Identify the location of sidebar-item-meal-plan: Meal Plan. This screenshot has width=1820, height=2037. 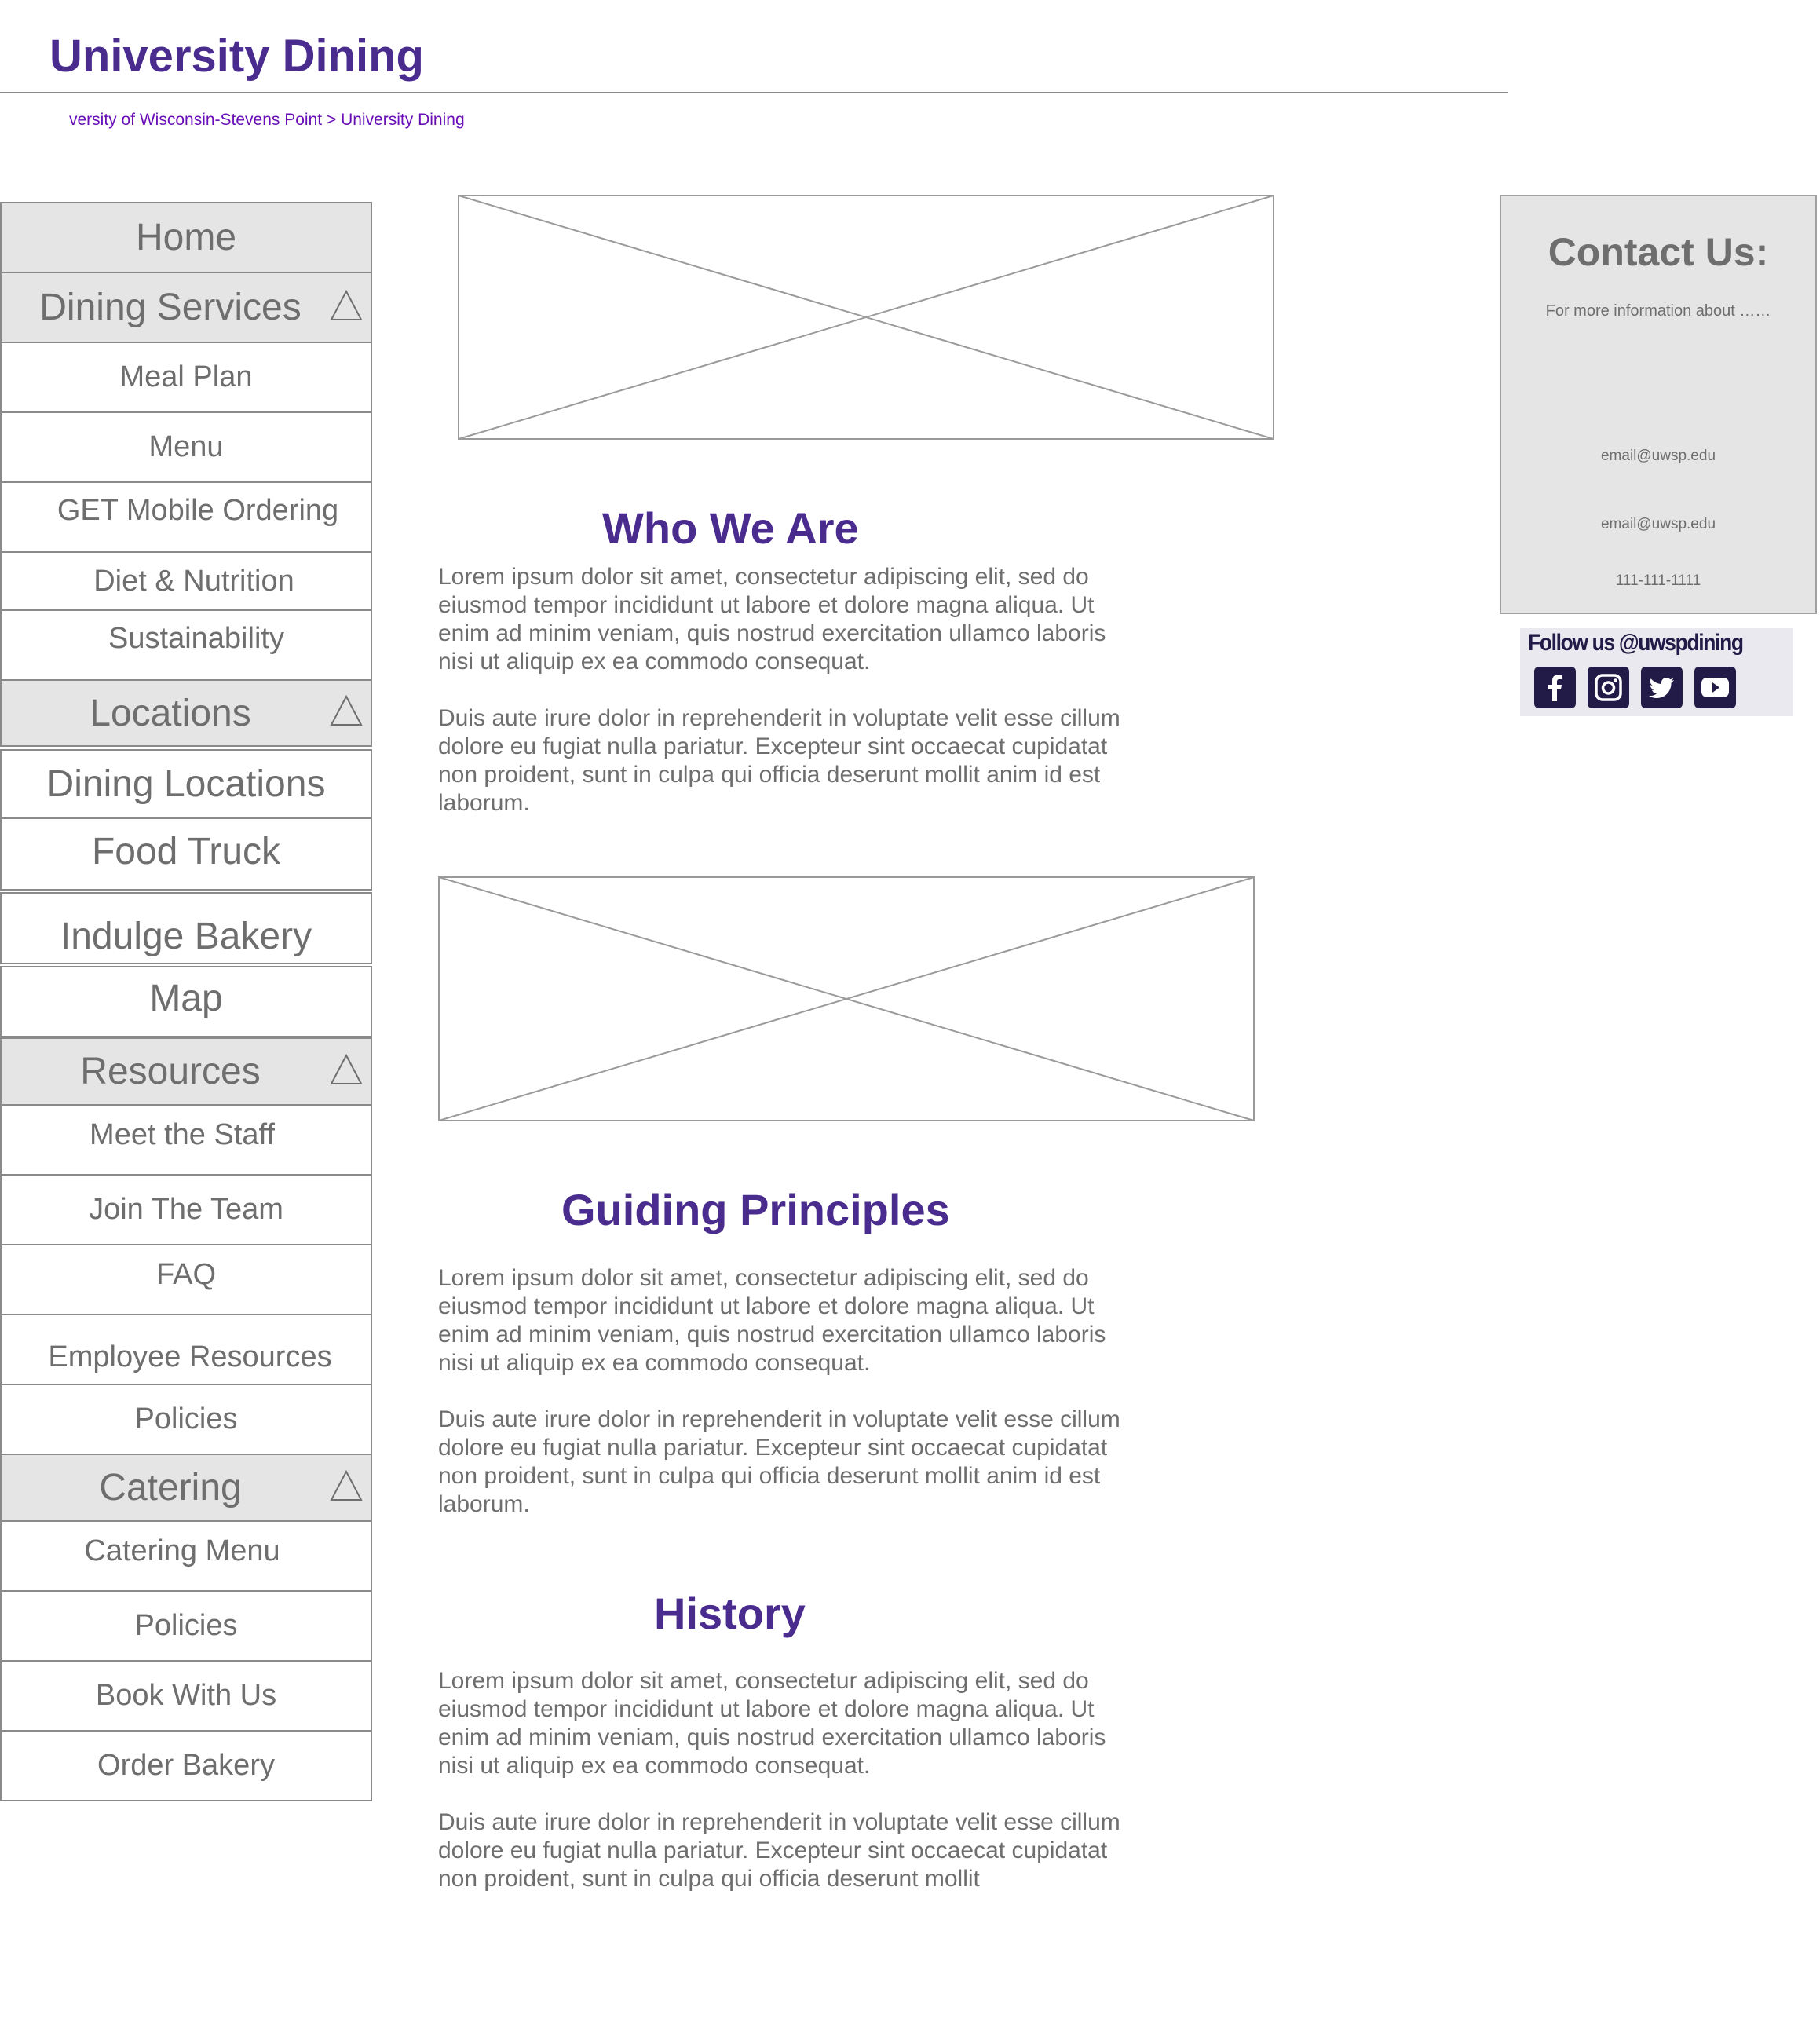
(186, 377).